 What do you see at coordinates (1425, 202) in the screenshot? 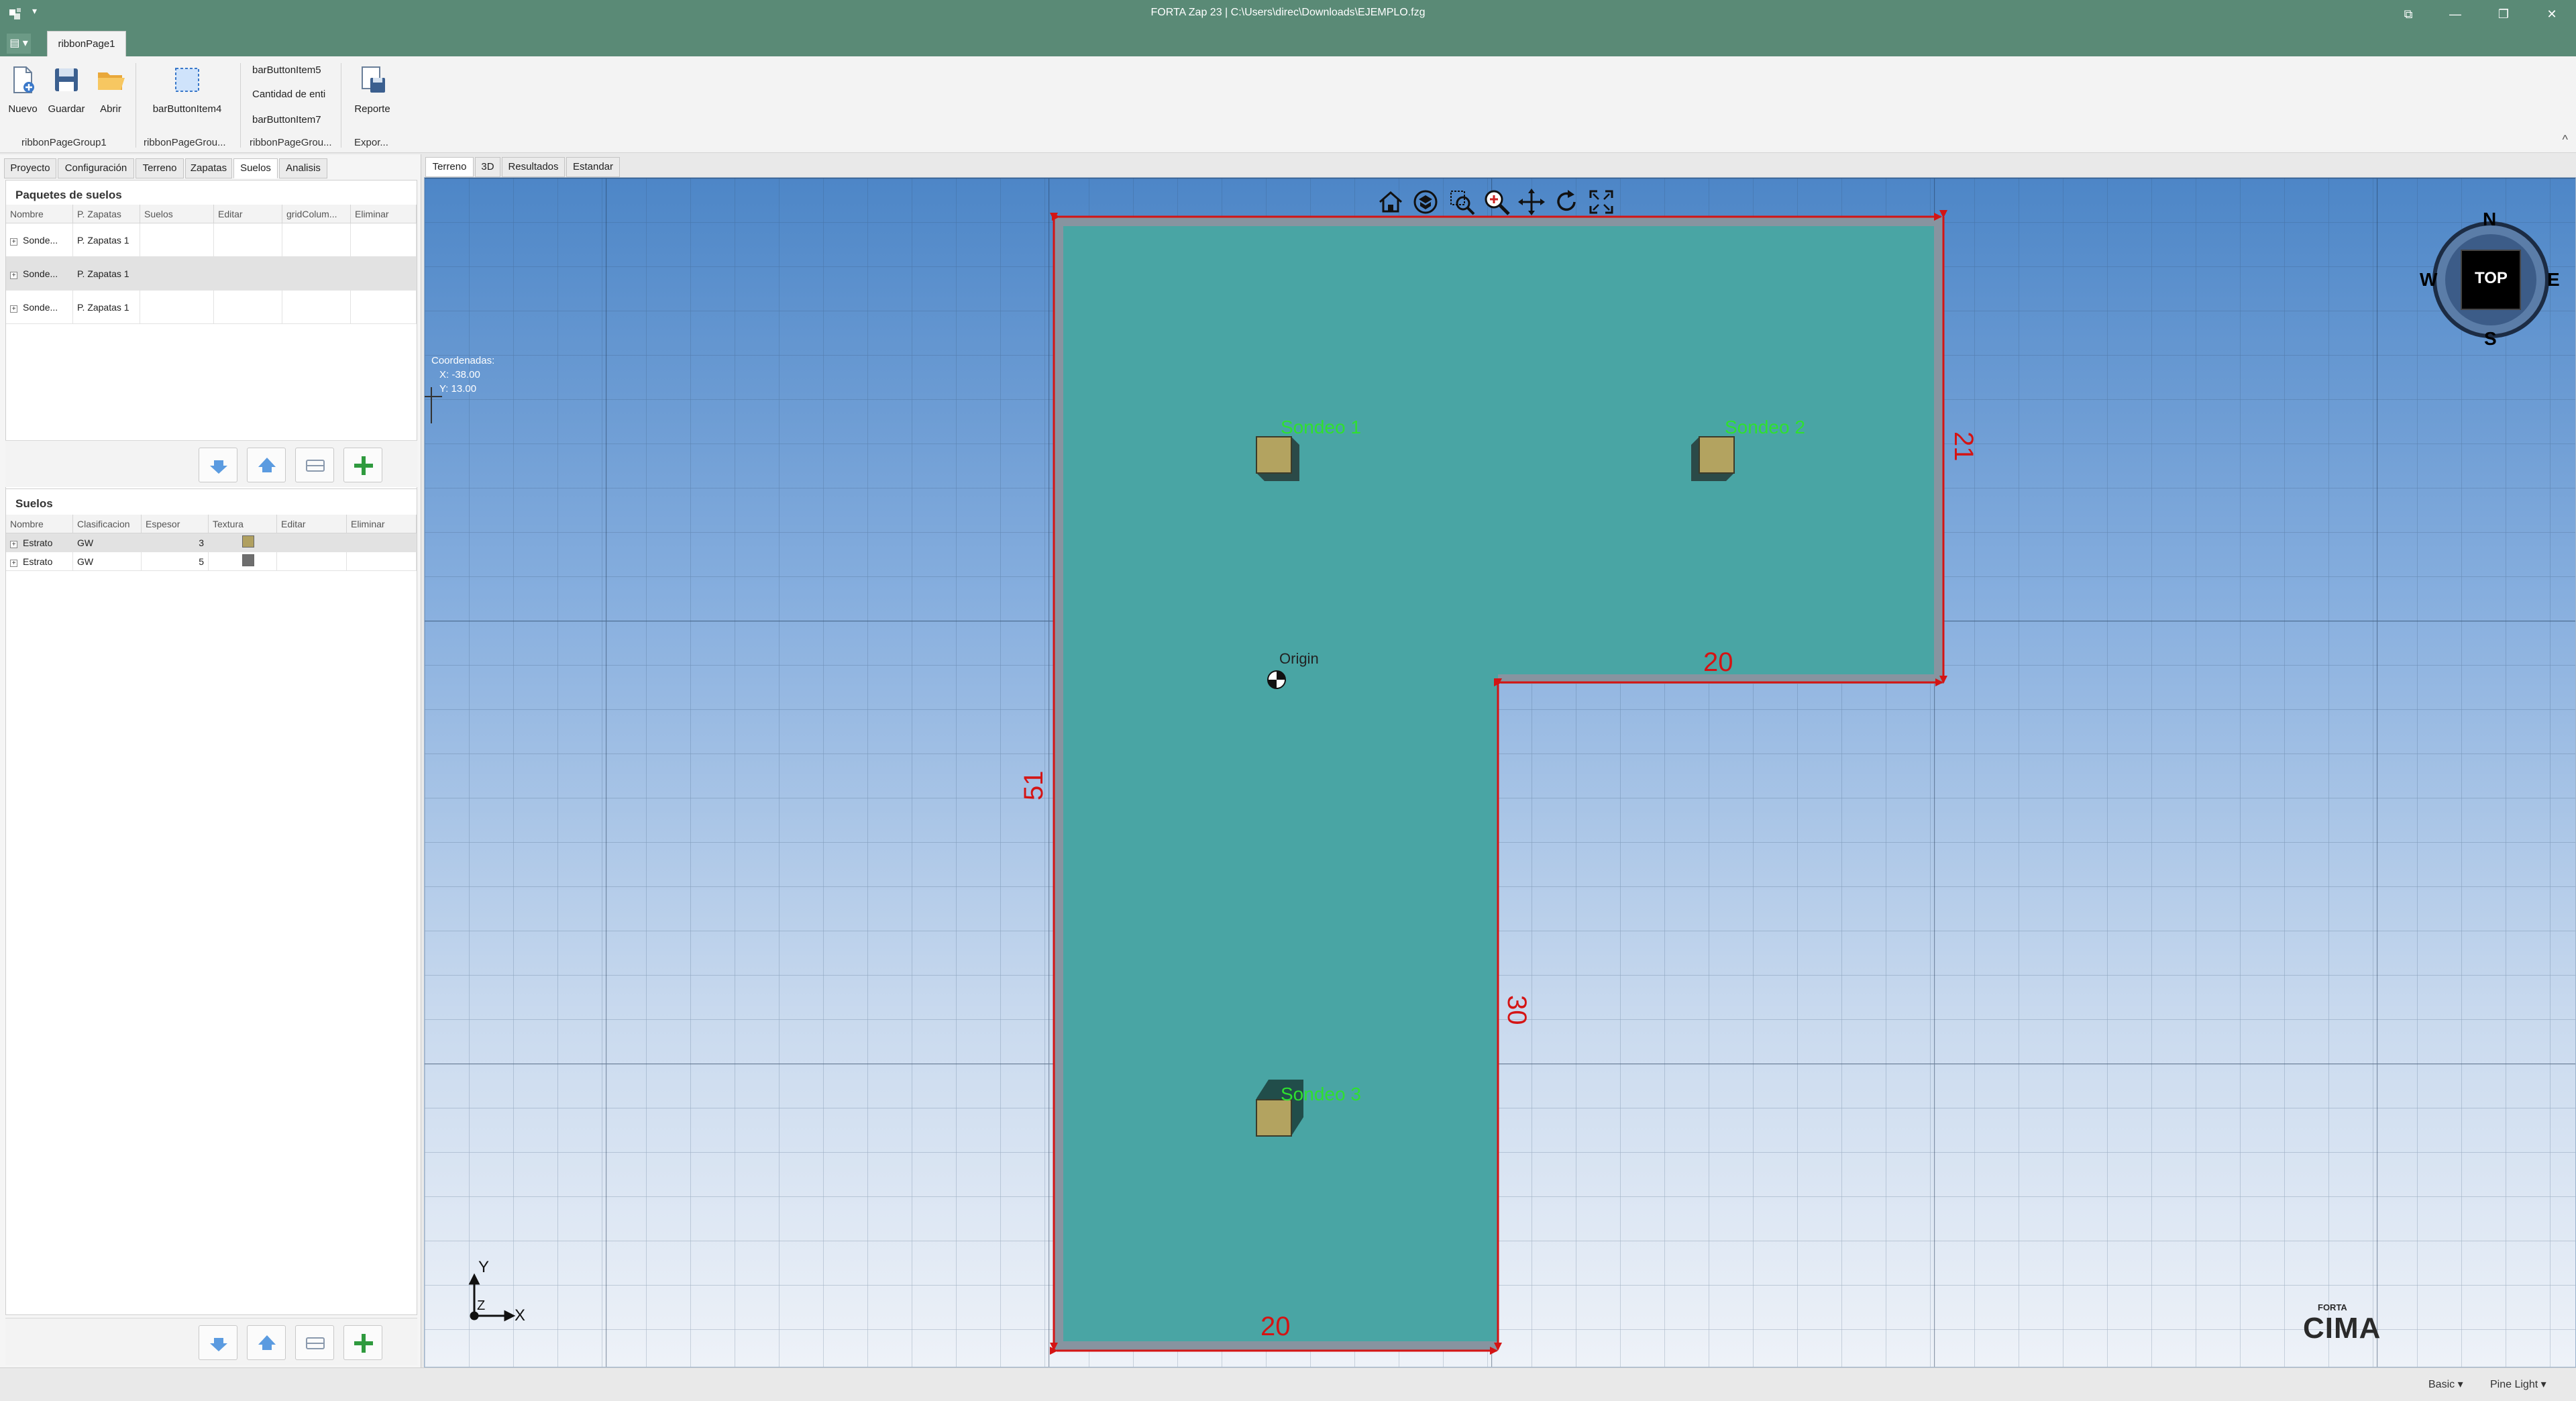
I see `view-cube-icon` at bounding box center [1425, 202].